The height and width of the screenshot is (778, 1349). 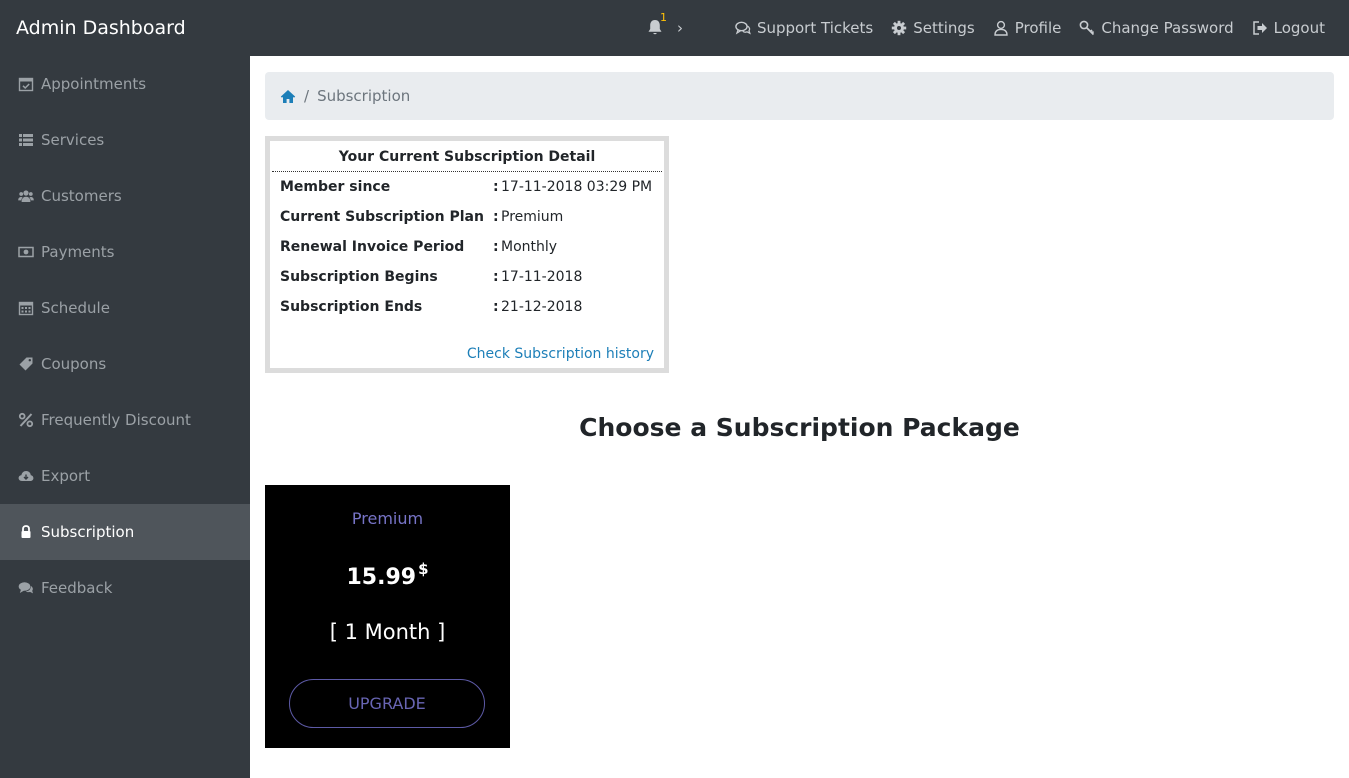 What do you see at coordinates (94, 84) in the screenshot?
I see `sidebar-item-label: Appointments` at bounding box center [94, 84].